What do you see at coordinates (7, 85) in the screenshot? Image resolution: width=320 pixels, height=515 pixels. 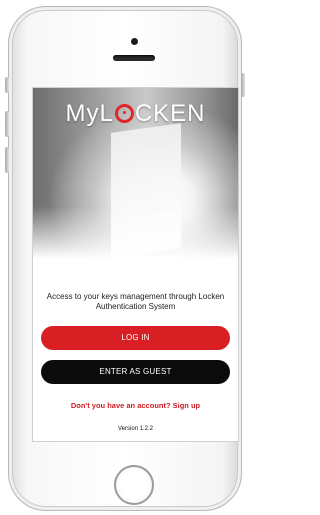 I see `mute-switch` at bounding box center [7, 85].